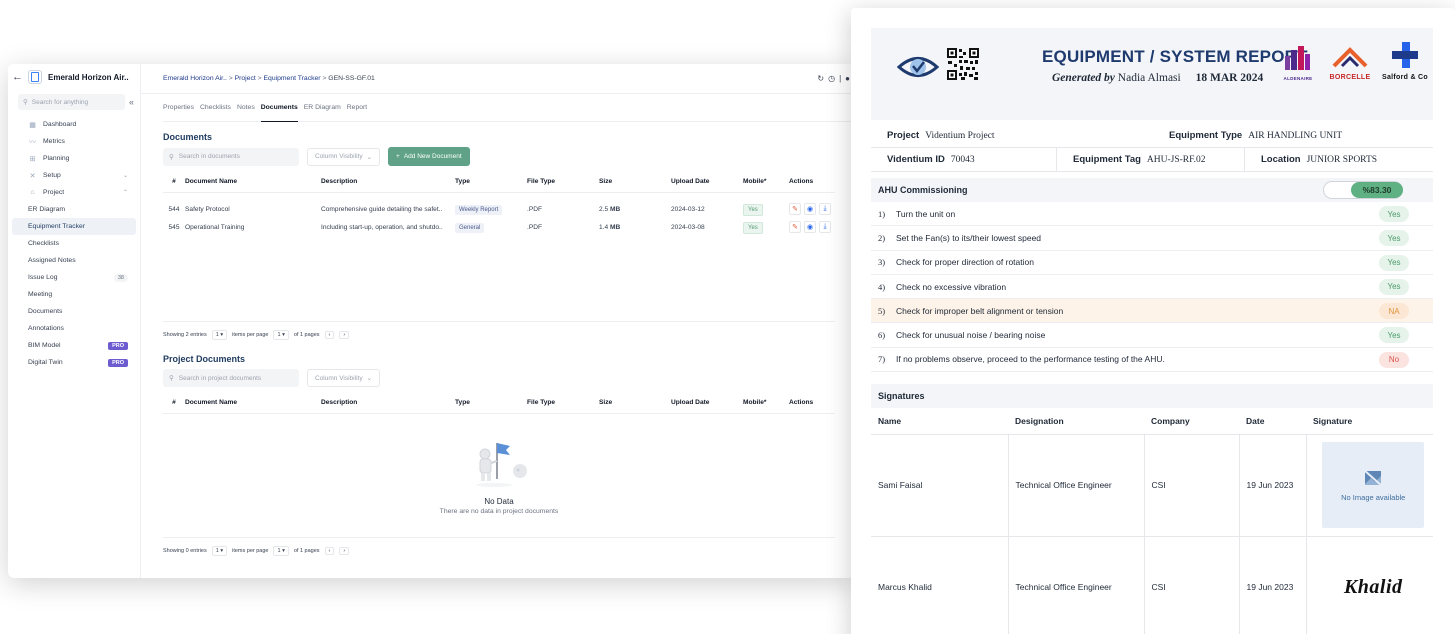 The image size is (1455, 634). What do you see at coordinates (1229, 78) in the screenshot?
I see `report-date: 18 MAR 2024` at bounding box center [1229, 78].